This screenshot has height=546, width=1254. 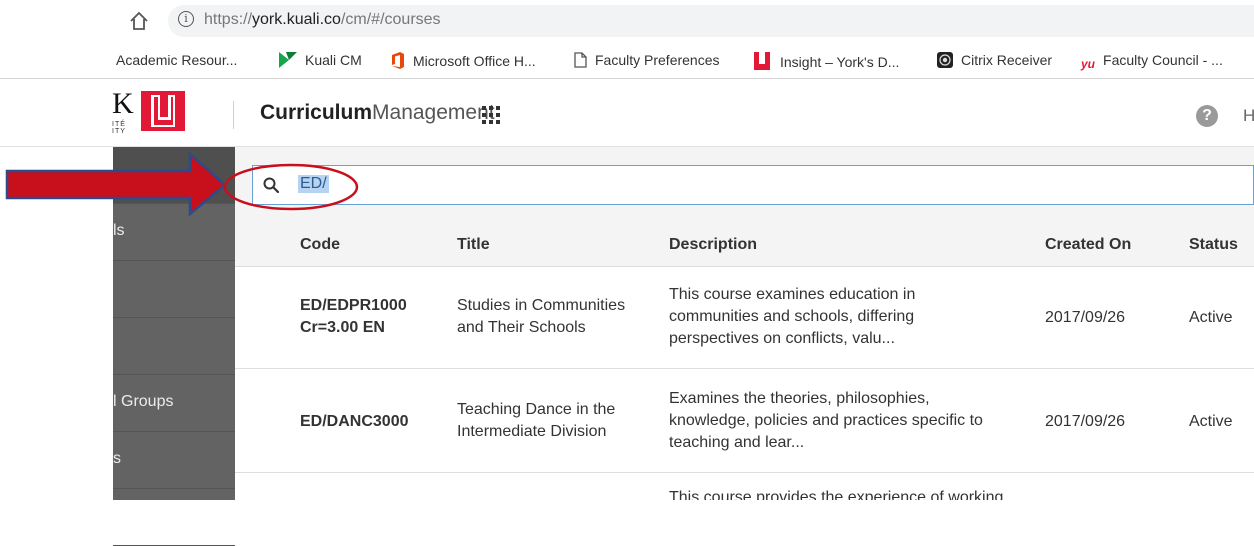 I want to click on york-logo-letter: K, so click(x=123, y=103).